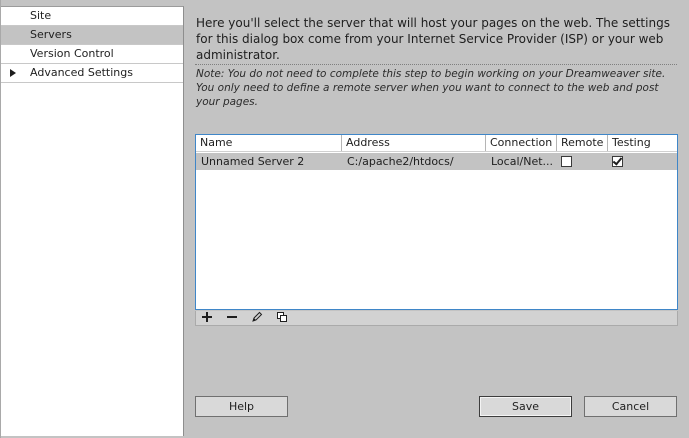 This screenshot has height=438, width=689. I want to click on pencil-icon, so click(257, 316).